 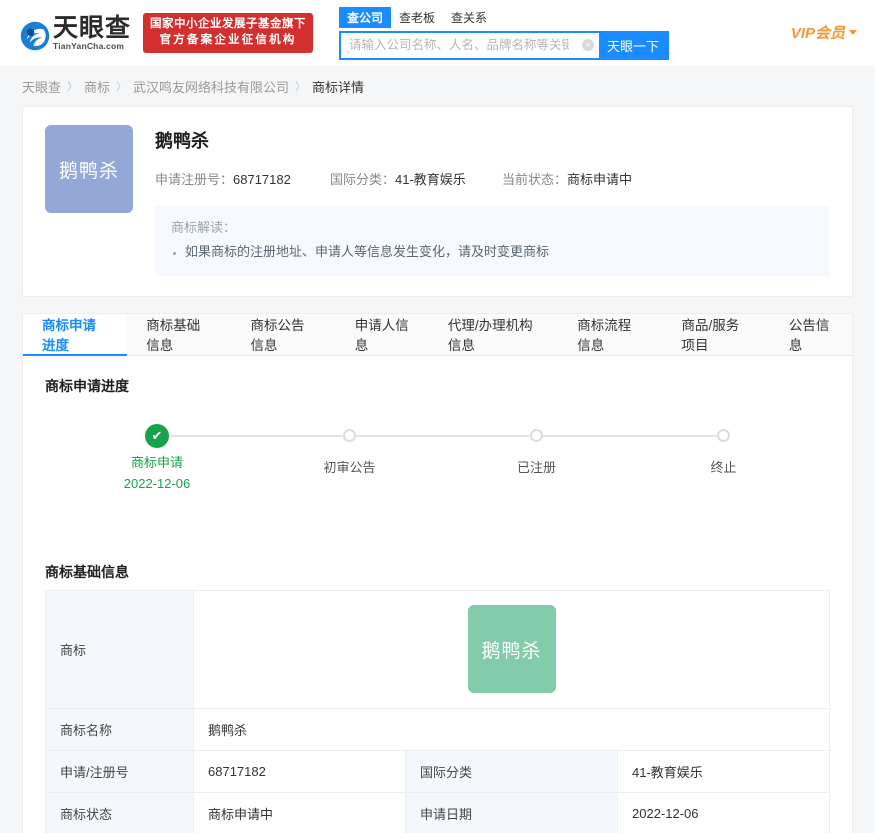 I want to click on table-row: 商标状态 商标申请中 申请日期 2022-12-06, so click(x=437, y=812).